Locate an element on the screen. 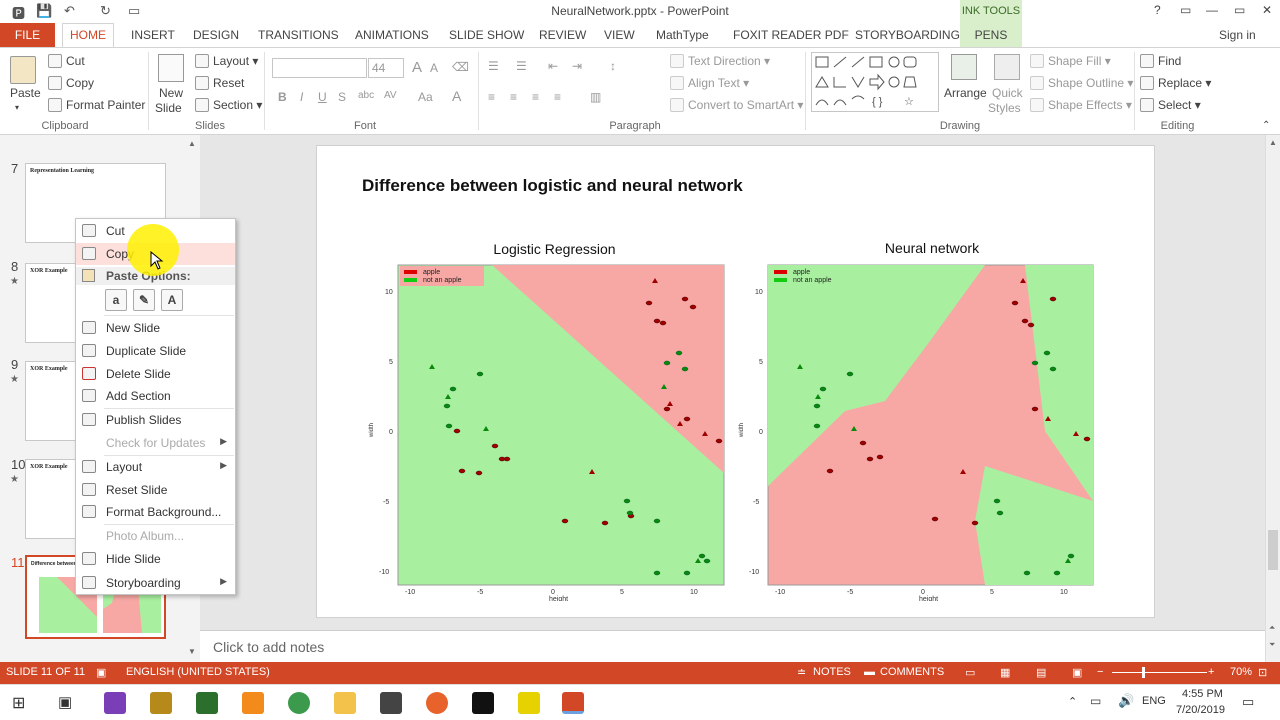 This screenshot has height=720, width=1280. text-shadow-button: abc is located at coordinates (366, 95).